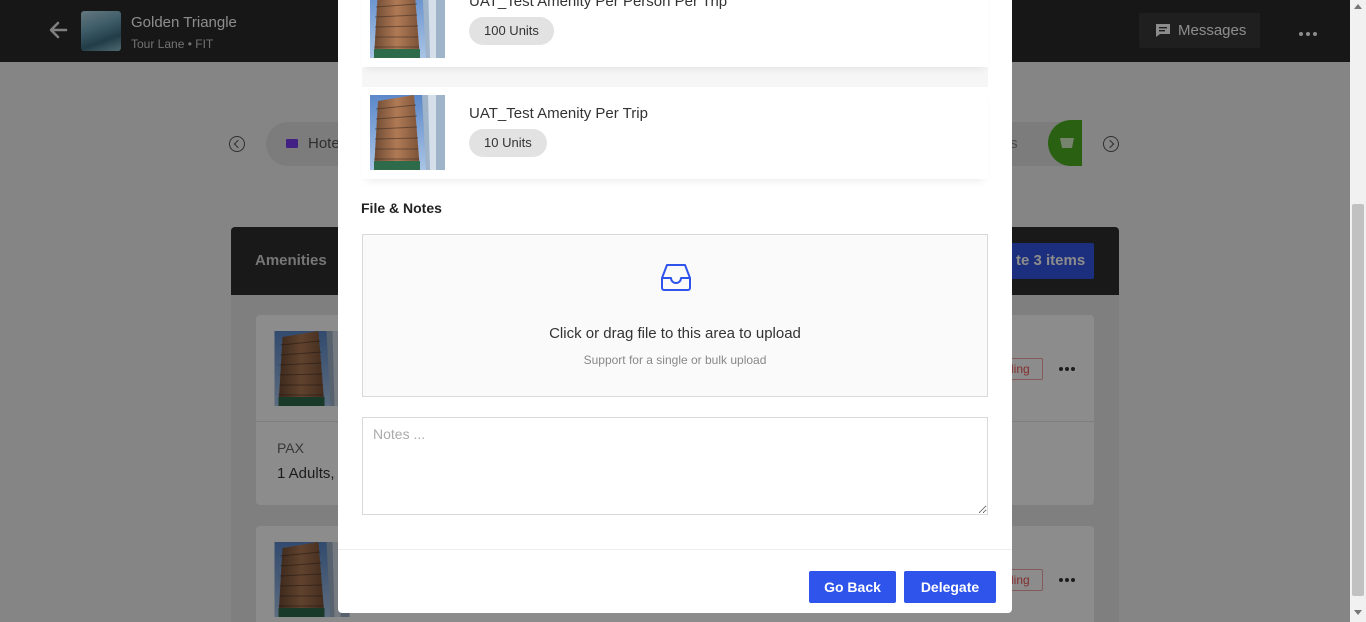 This screenshot has width=1366, height=622. I want to click on amenity-list-item: UAT_Test Amenity Per Trip 10 Units, so click(675, 133).